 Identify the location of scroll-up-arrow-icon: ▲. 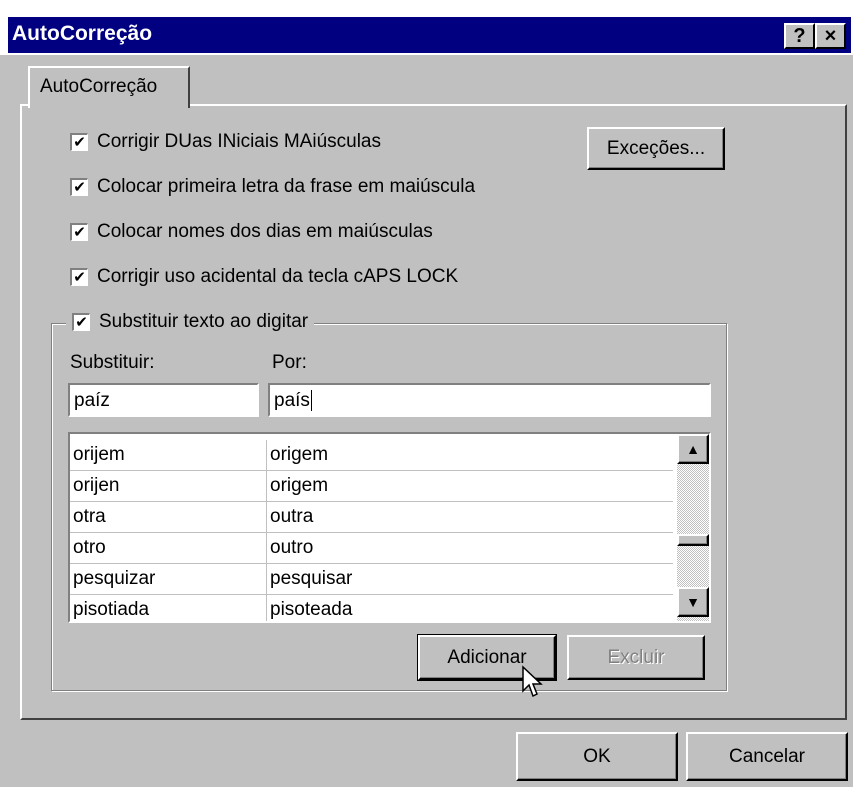
(693, 449).